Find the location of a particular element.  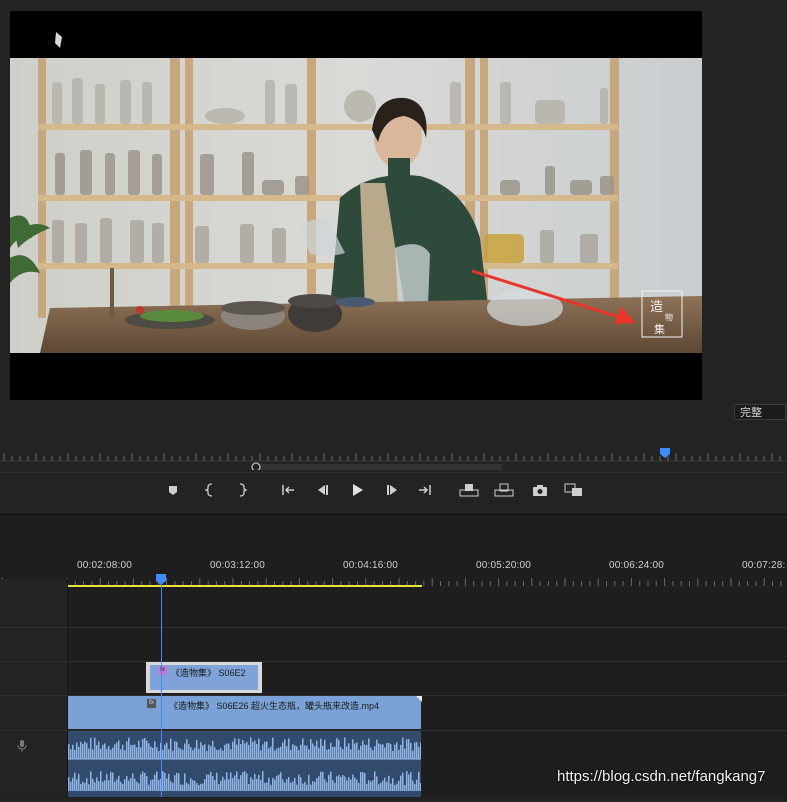

mark-out-button is located at coordinates (242, 490).